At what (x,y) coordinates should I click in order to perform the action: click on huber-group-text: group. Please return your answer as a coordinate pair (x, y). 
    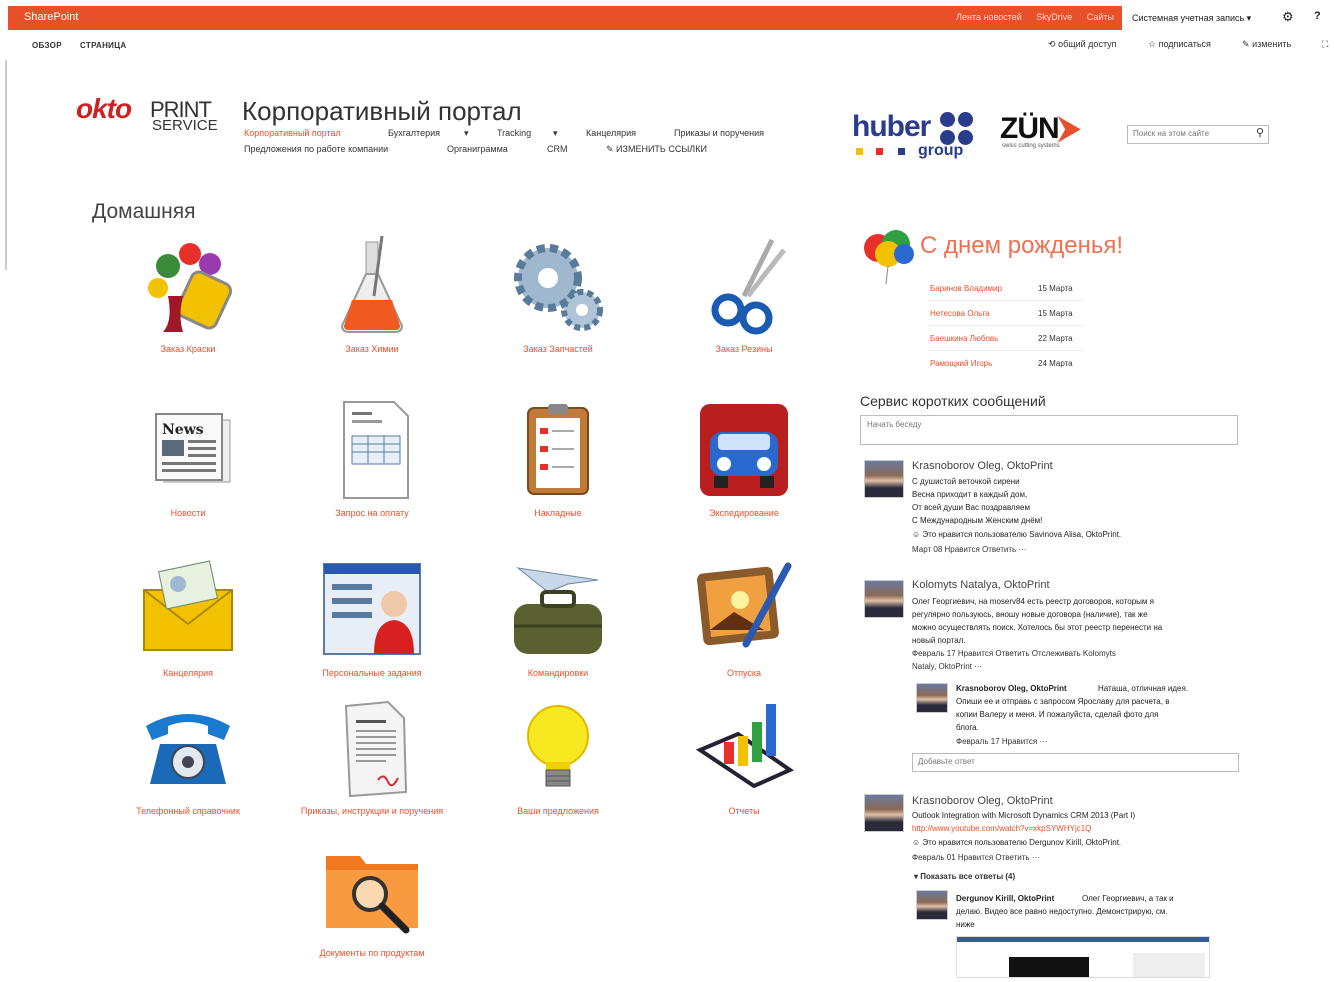
    Looking at the image, I should click on (941, 150).